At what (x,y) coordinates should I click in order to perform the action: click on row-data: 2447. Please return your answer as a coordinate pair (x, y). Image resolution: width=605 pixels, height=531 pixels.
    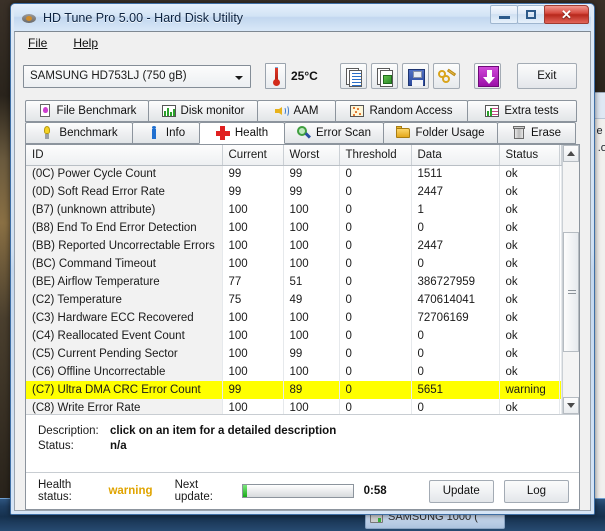
    Looking at the image, I should click on (455, 246).